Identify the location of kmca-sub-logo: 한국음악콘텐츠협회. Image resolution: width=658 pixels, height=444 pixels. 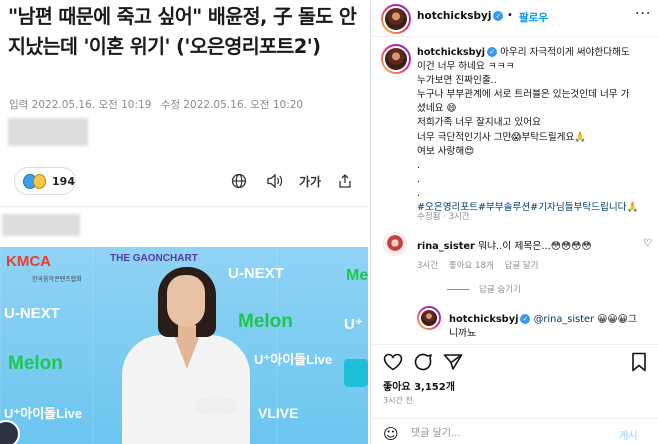
(57, 280).